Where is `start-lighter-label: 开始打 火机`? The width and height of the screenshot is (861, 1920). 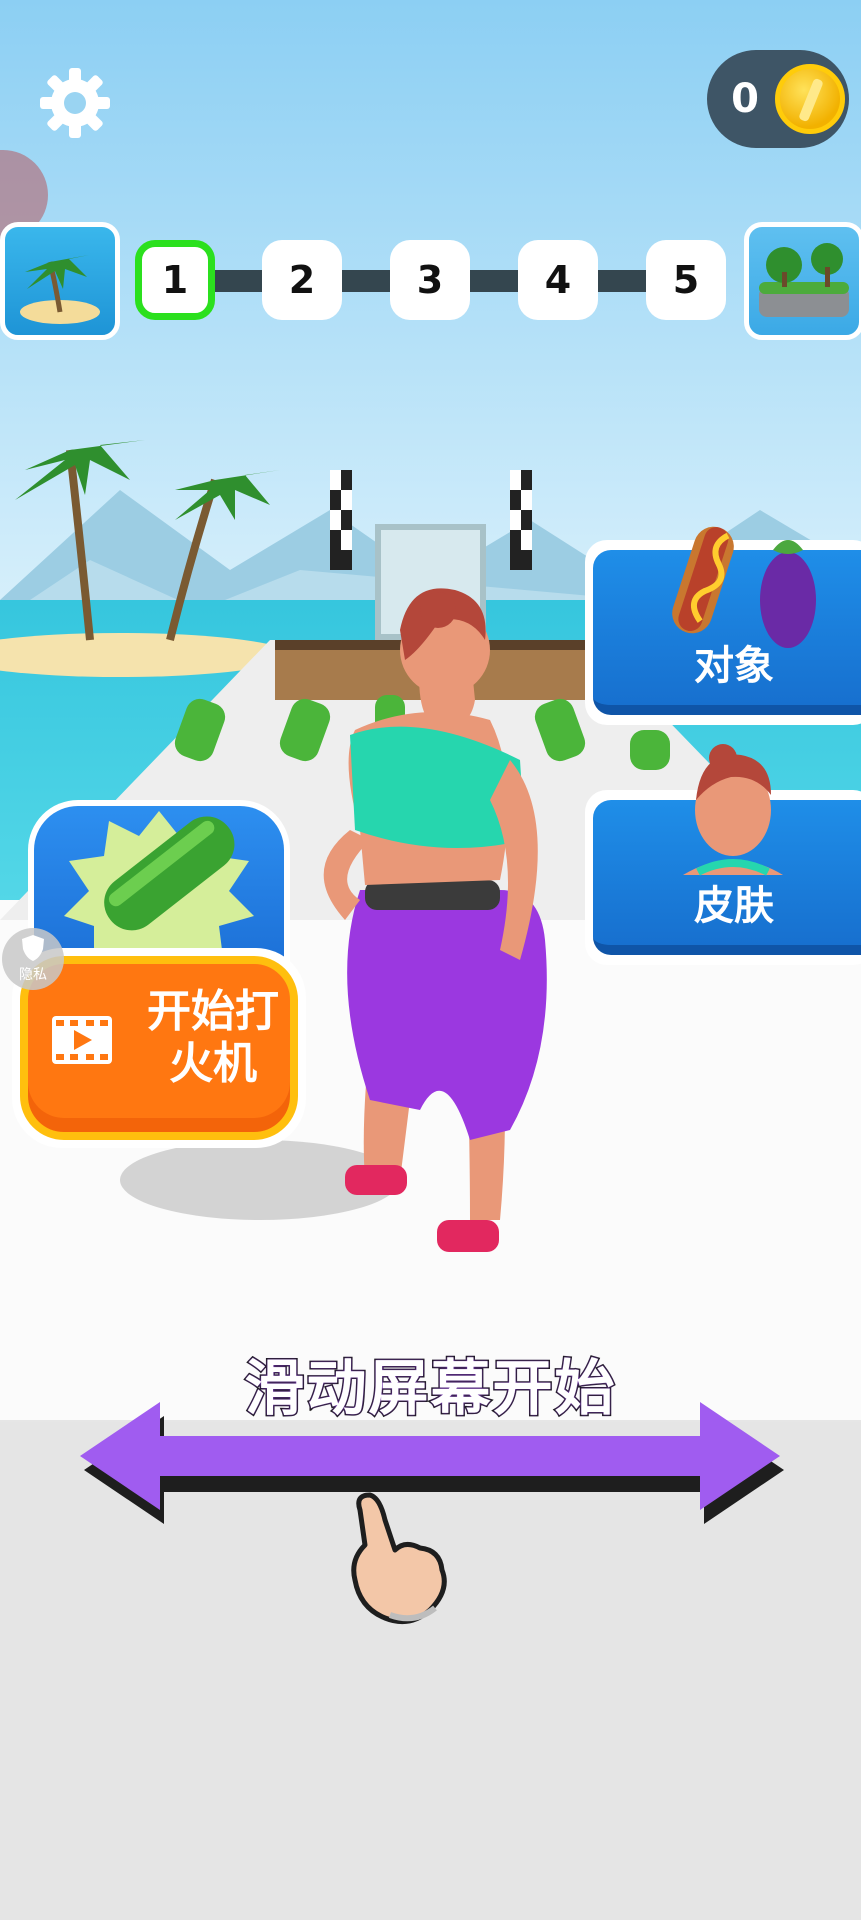
start-lighter-label: 开始打 火机 is located at coordinates (213, 1038).